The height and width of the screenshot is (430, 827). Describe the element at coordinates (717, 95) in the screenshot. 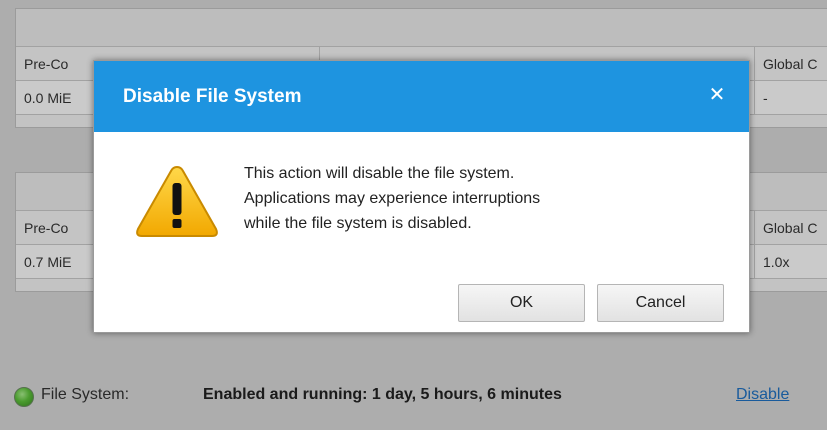

I see `close-icon: ✕` at that location.